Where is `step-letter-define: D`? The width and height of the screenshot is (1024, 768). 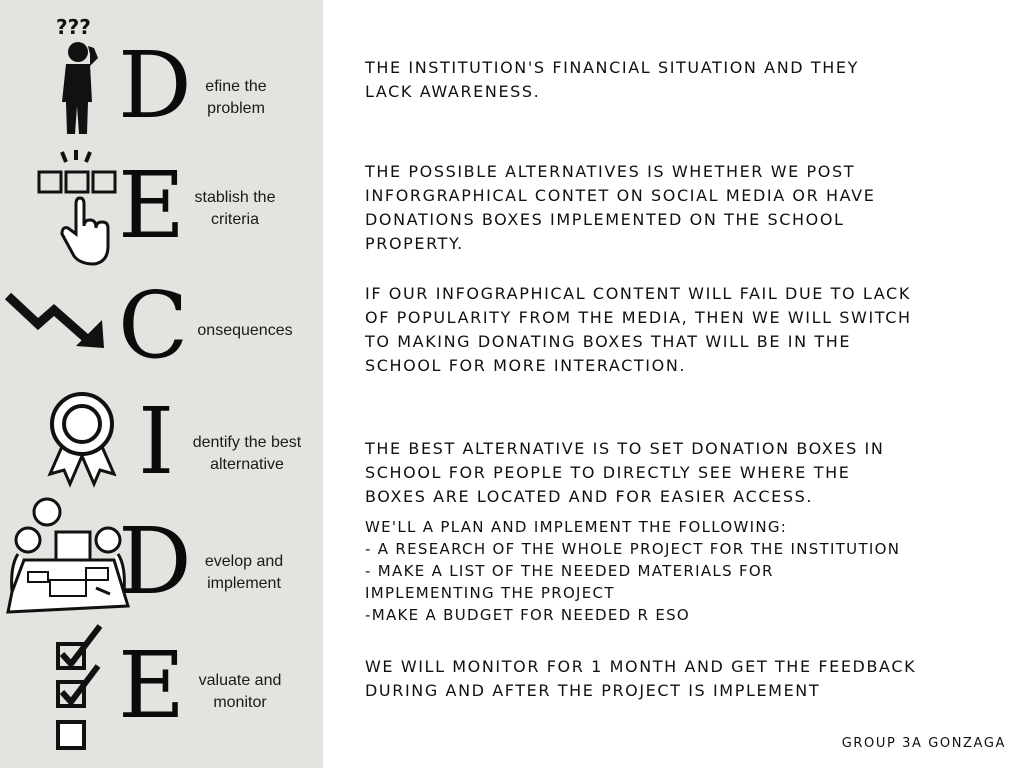 step-letter-define: D is located at coordinates (155, 85).